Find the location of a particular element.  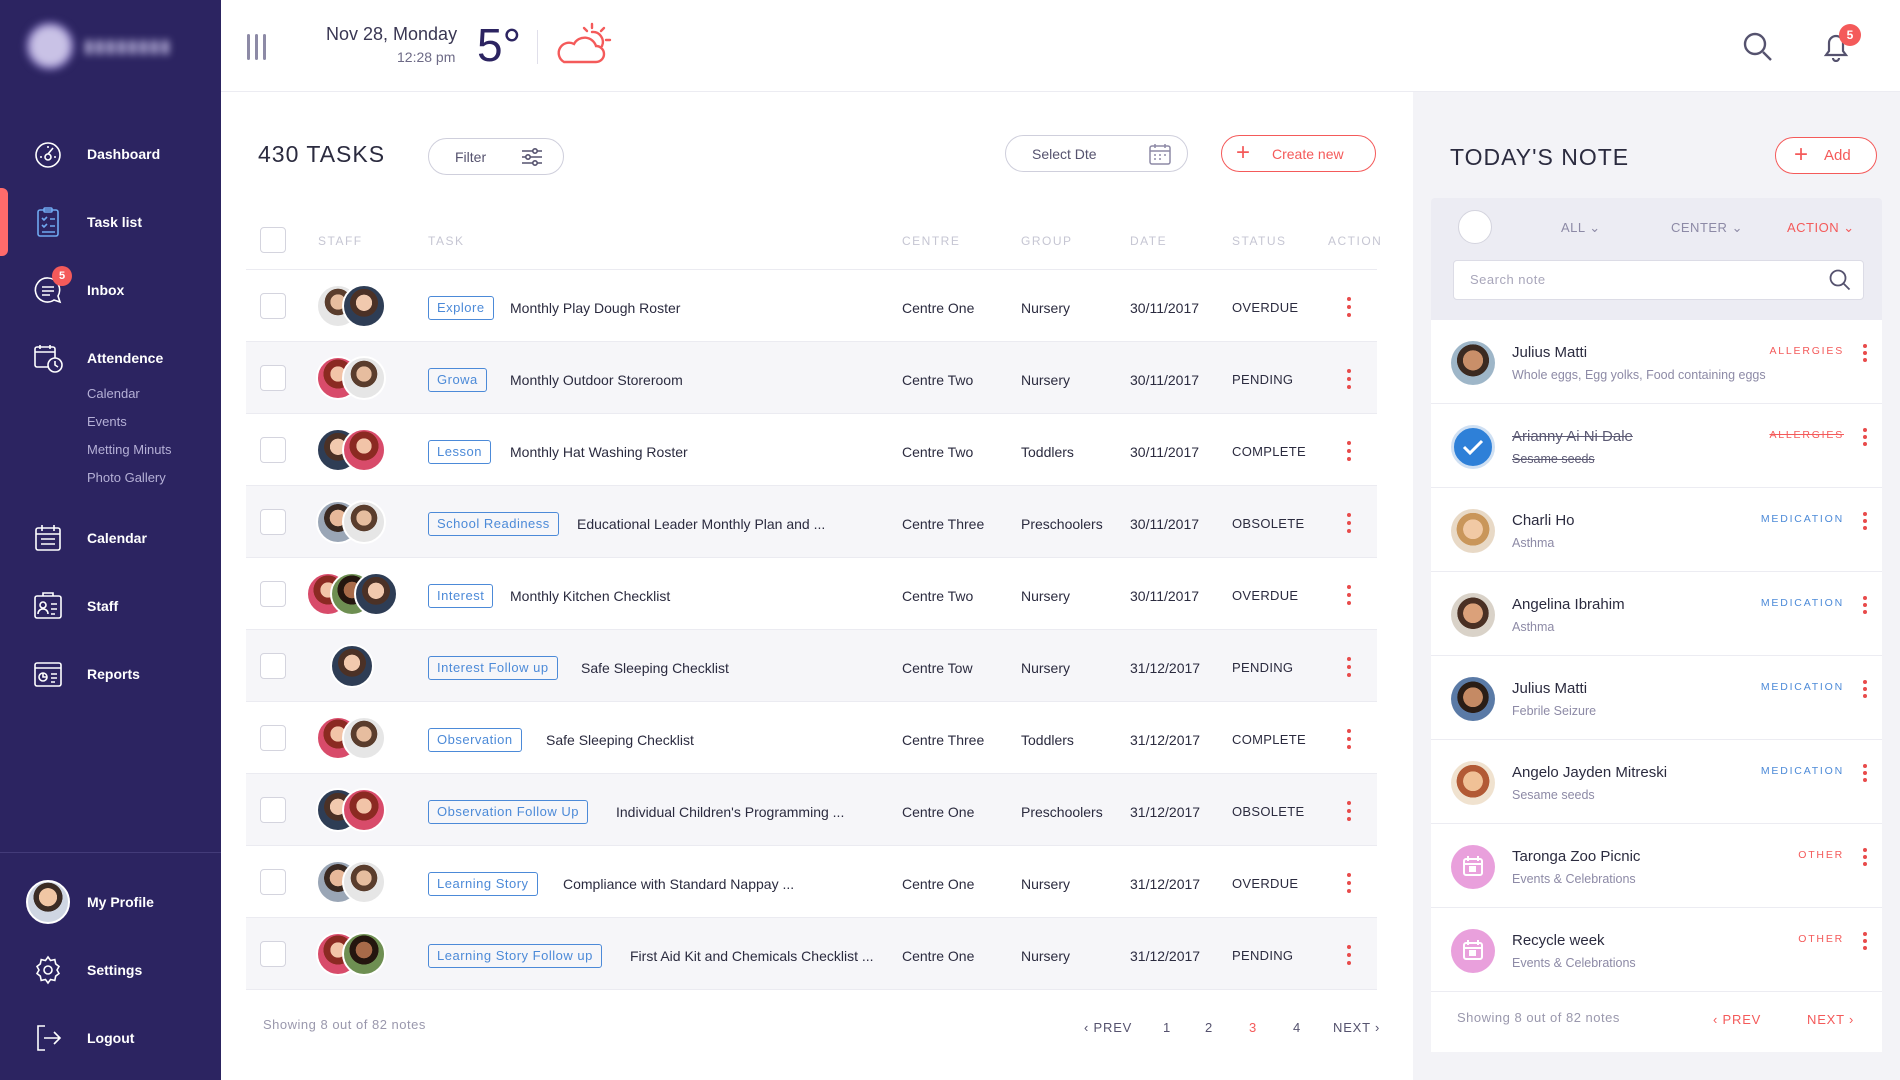

task-tag: Growa is located at coordinates (457, 380).